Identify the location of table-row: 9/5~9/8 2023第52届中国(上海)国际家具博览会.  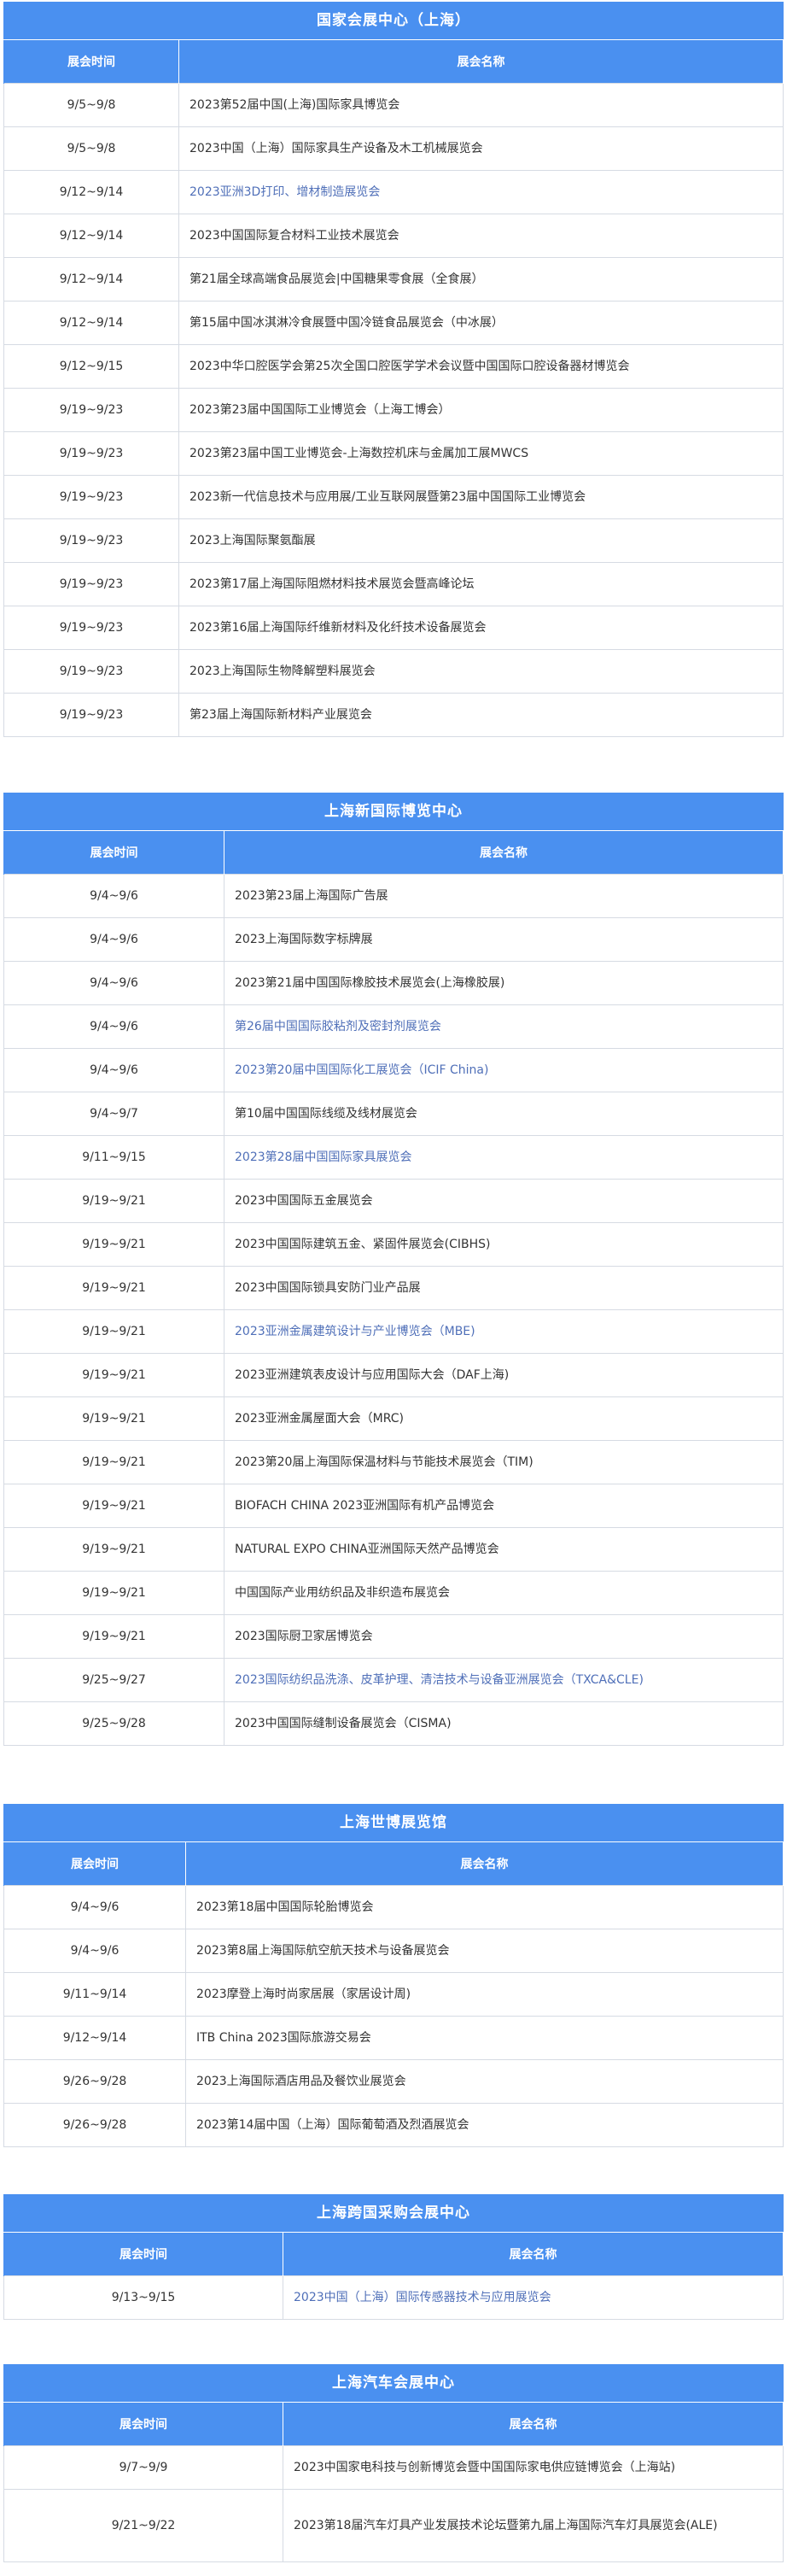
(393, 105).